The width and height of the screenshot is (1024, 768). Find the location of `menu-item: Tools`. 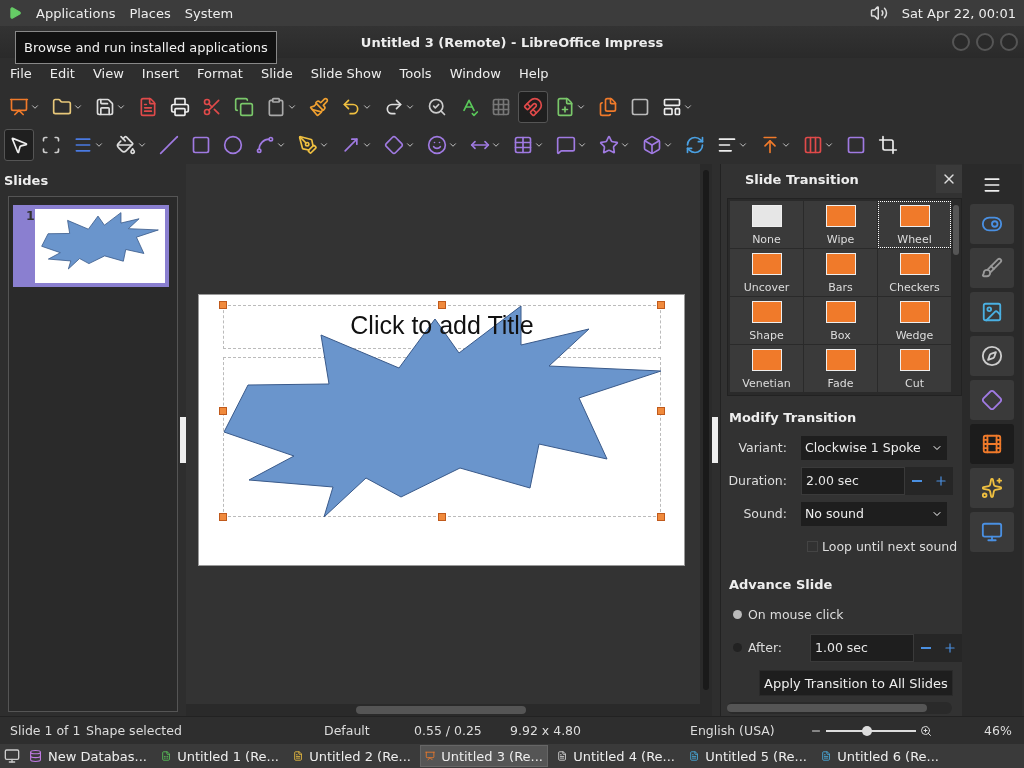

menu-item: Tools is located at coordinates (415, 73).